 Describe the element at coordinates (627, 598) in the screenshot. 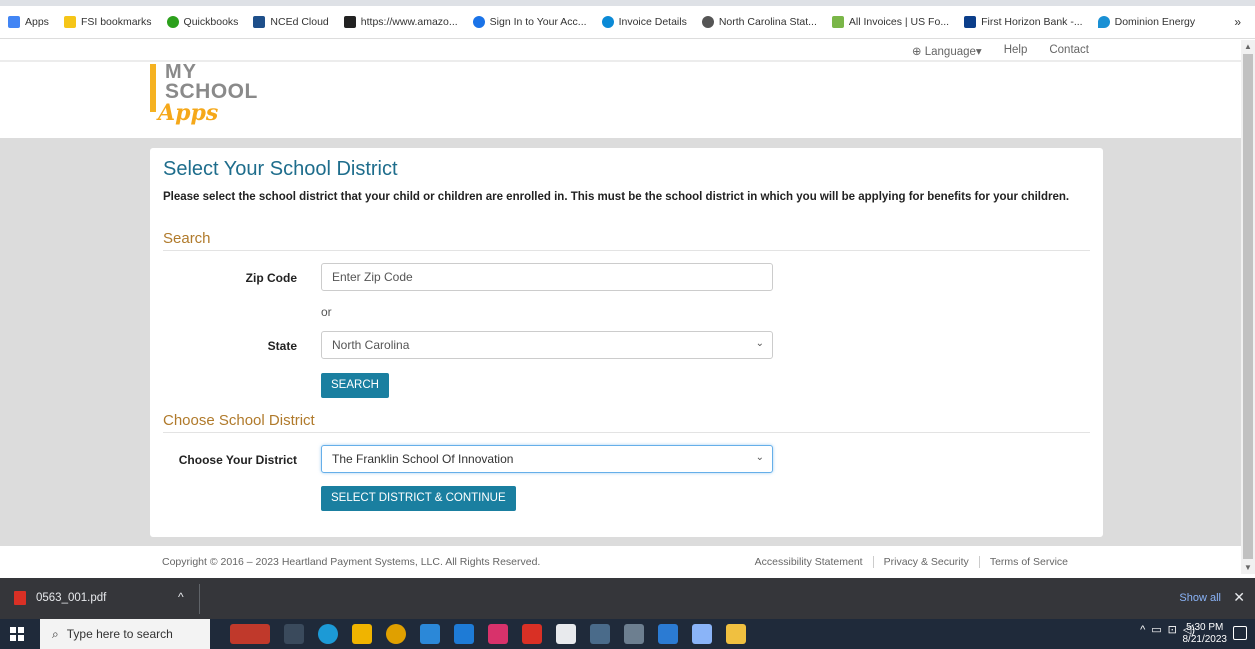

I see `download-bar: 0563_001.pdf ^ Show all ✕` at that location.